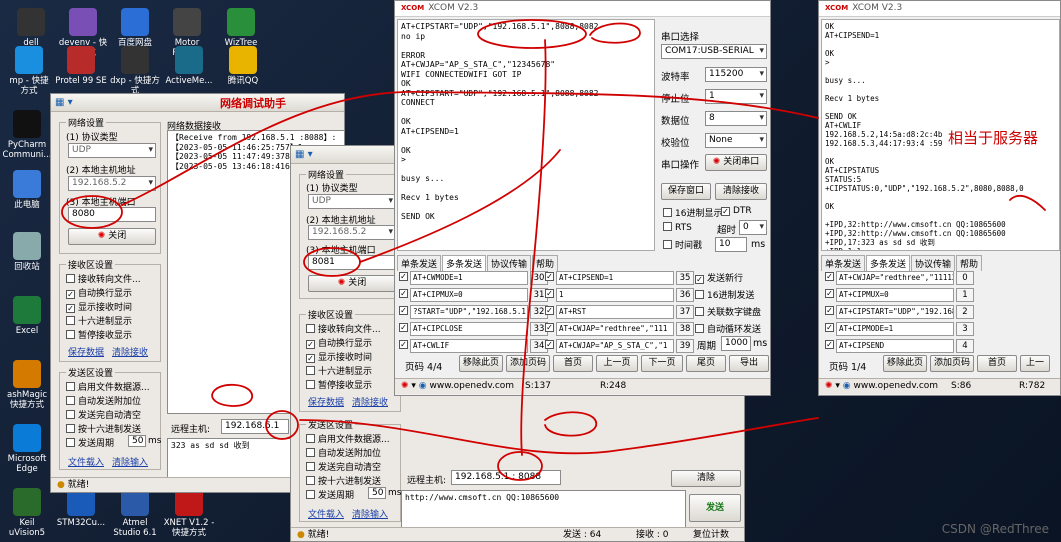 Image resolution: width=1061 pixels, height=542 pixels. What do you see at coordinates (481, 363) in the screenshot?
I see `page-nav-button: 移除此页` at bounding box center [481, 363].